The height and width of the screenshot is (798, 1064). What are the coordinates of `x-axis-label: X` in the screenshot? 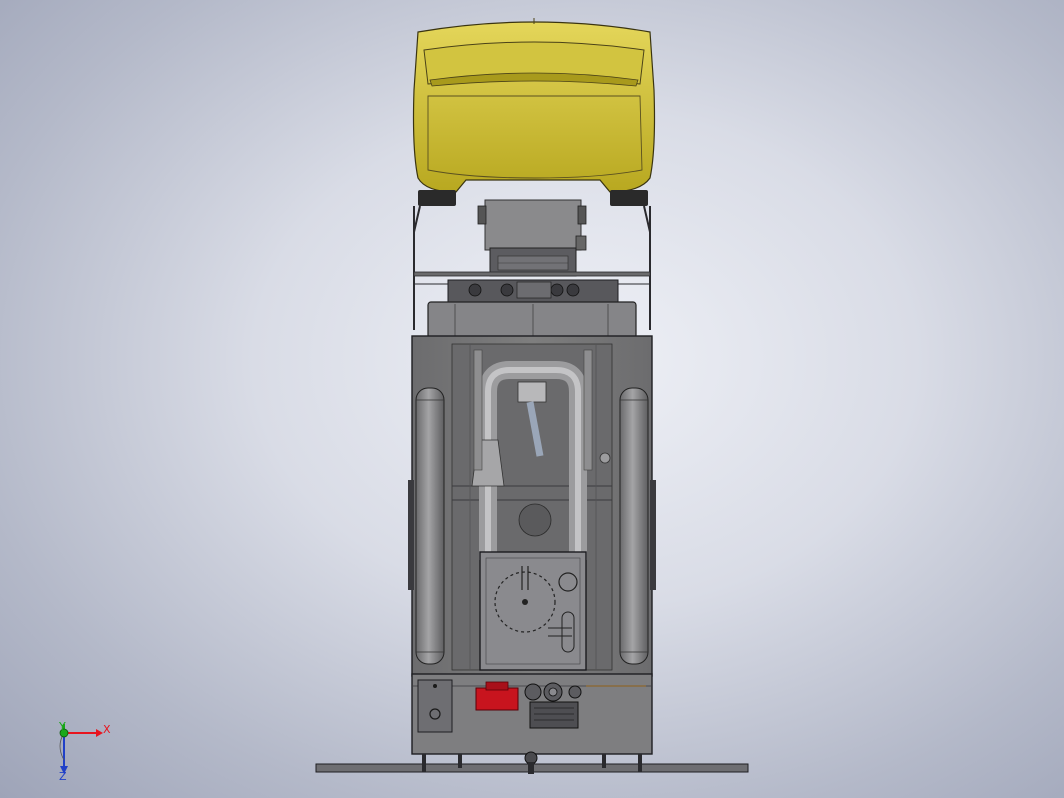 It's located at (107, 729).